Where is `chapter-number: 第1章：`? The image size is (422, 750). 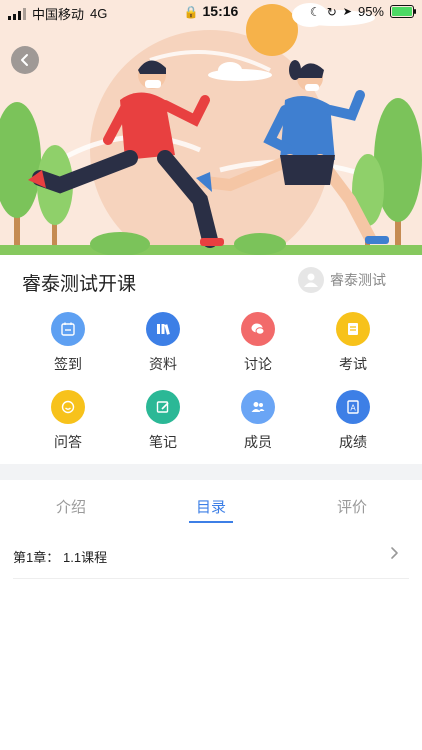
chapter-number: 第1章： is located at coordinates (36, 557).